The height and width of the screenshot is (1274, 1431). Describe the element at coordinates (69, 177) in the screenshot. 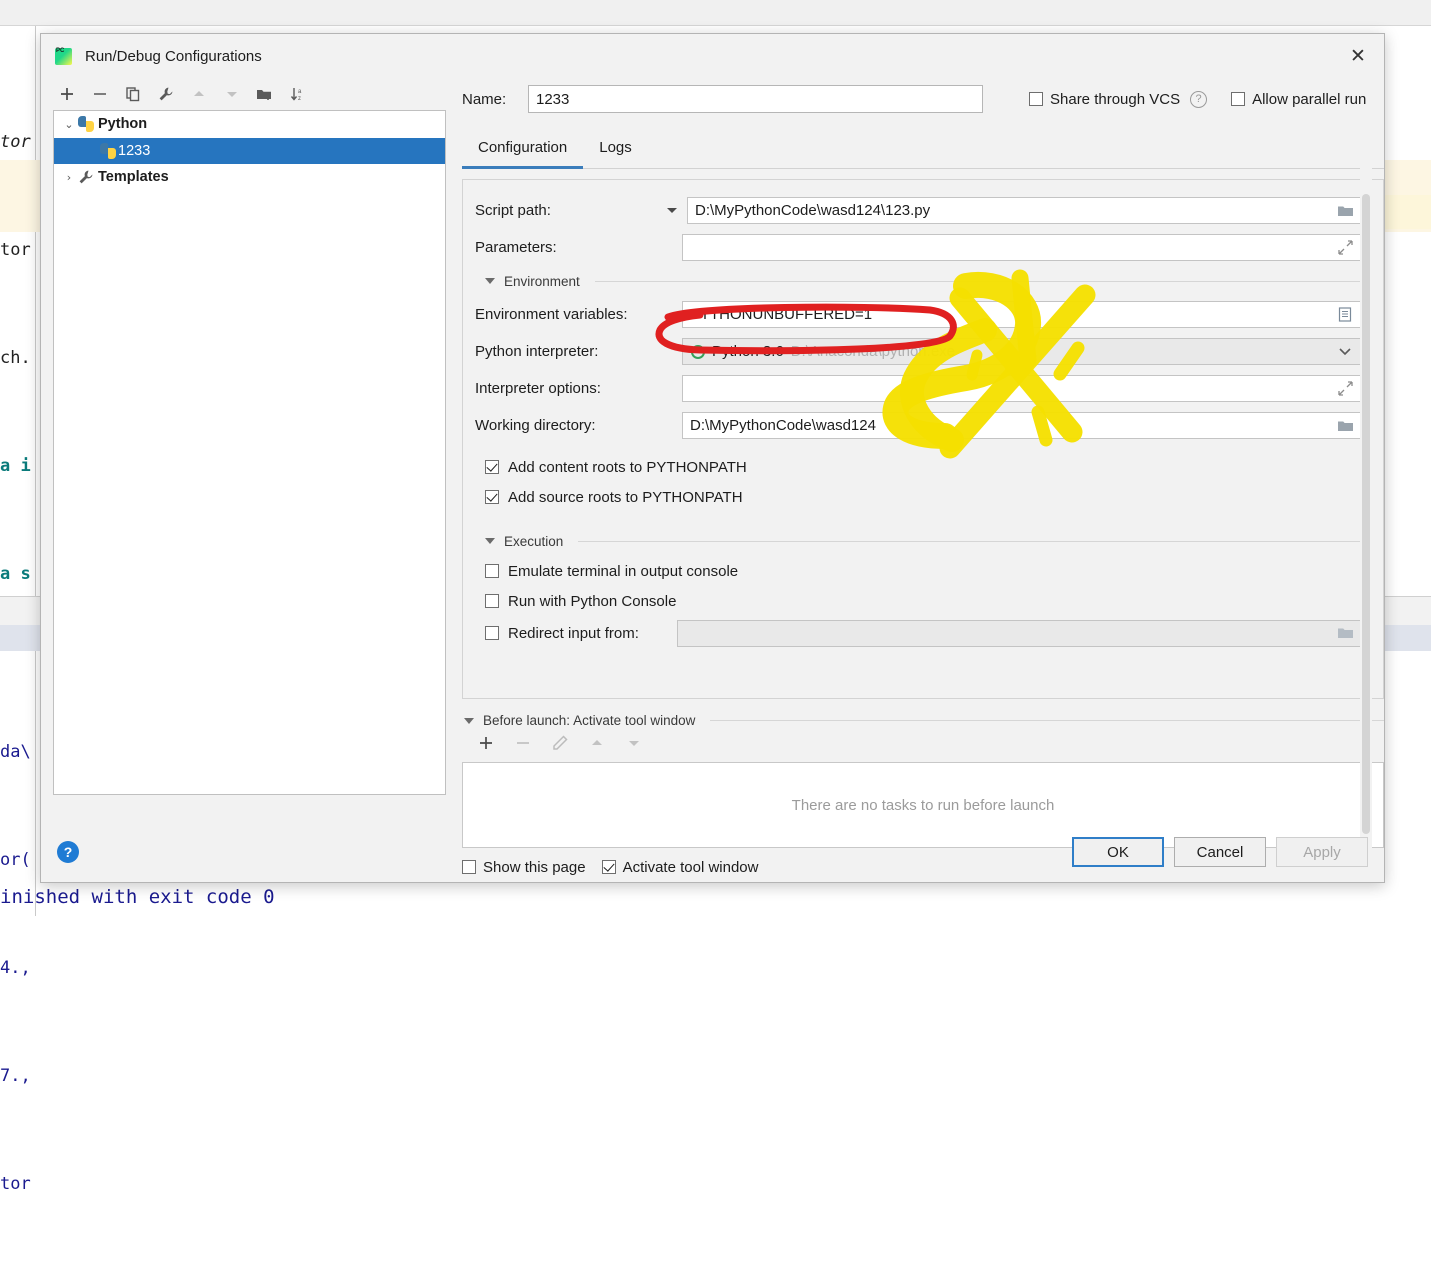

I see `chevron-right-icon: ›` at that location.